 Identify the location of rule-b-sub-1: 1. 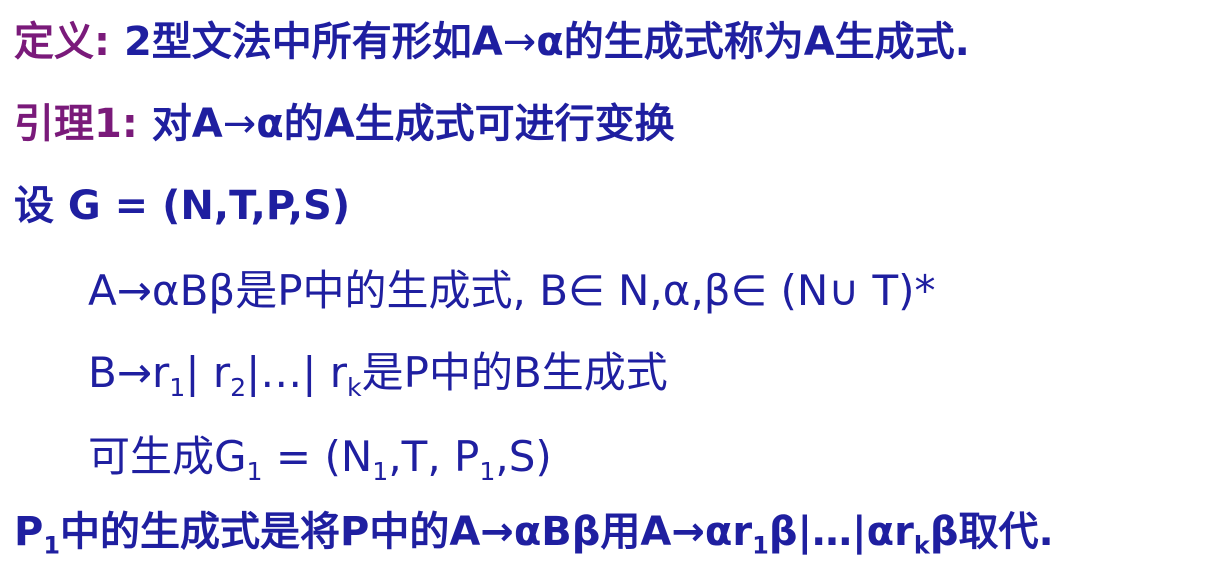
(177, 387).